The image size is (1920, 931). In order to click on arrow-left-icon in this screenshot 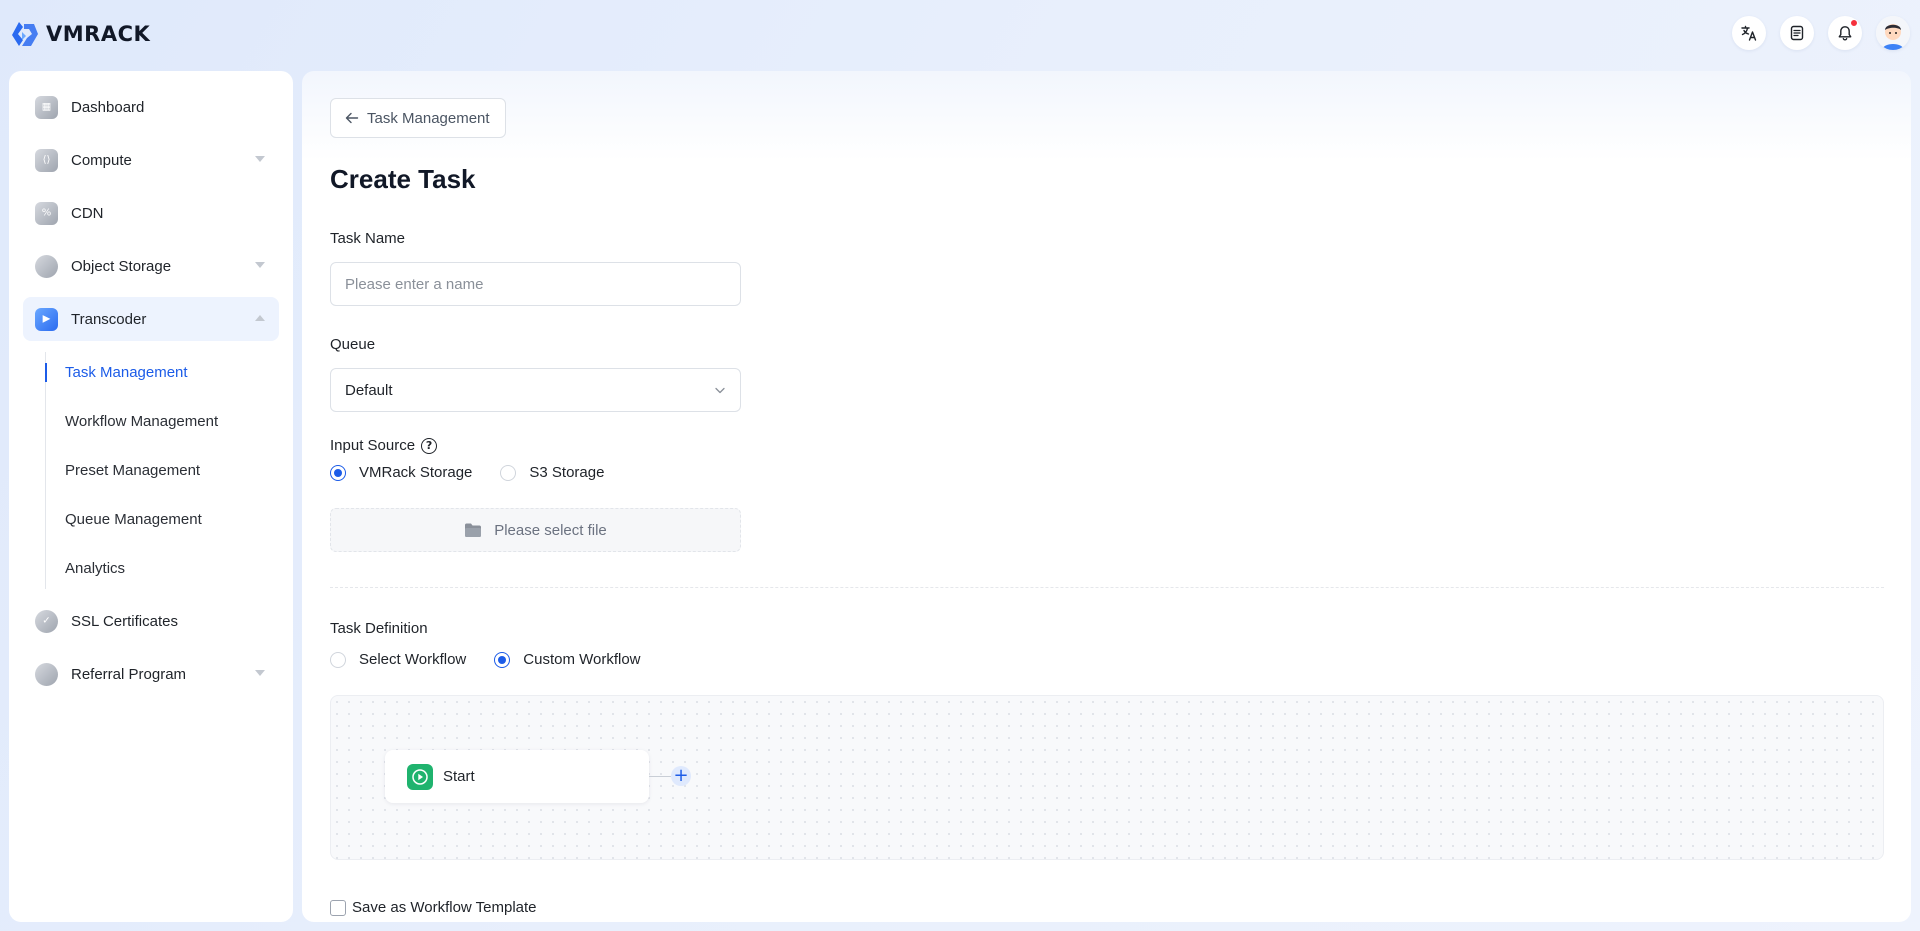, I will do `click(352, 118)`.